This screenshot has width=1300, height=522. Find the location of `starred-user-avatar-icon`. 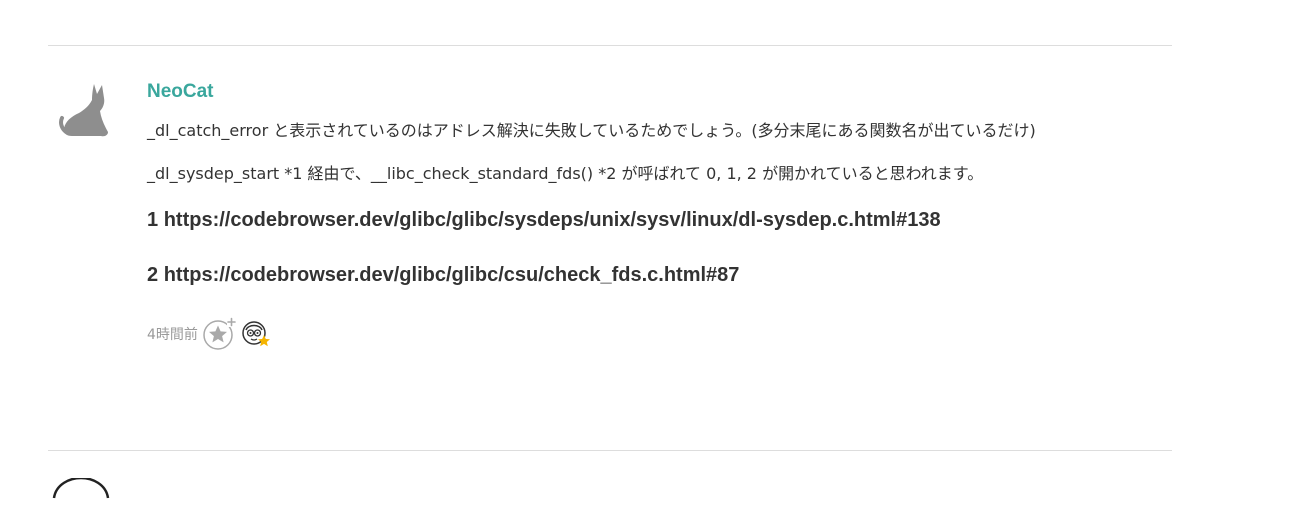

starred-user-avatar-icon is located at coordinates (256, 334).